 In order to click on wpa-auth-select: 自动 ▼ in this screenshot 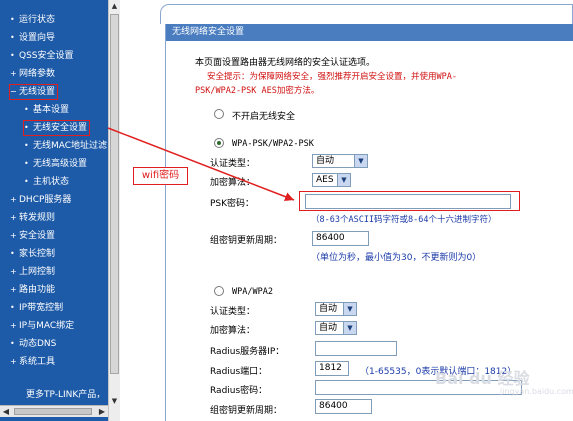, I will do `click(336, 309)`.